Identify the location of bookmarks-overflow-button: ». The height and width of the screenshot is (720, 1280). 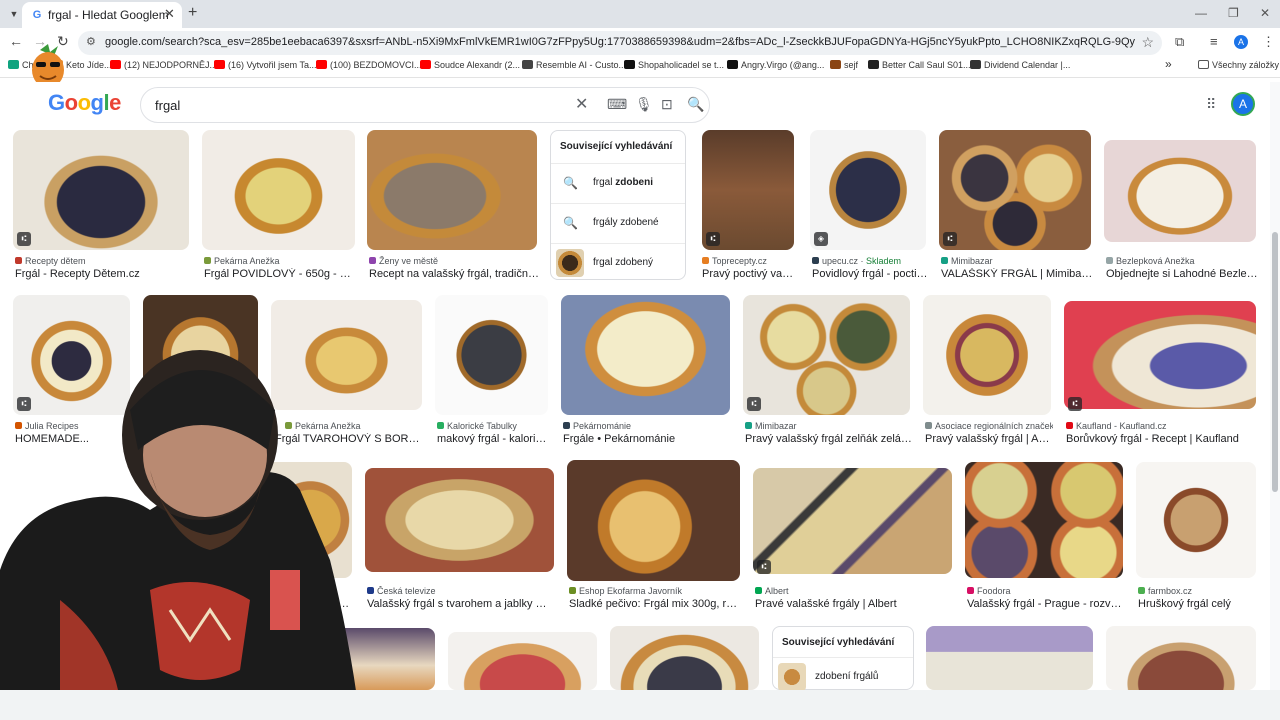
(1168, 64).